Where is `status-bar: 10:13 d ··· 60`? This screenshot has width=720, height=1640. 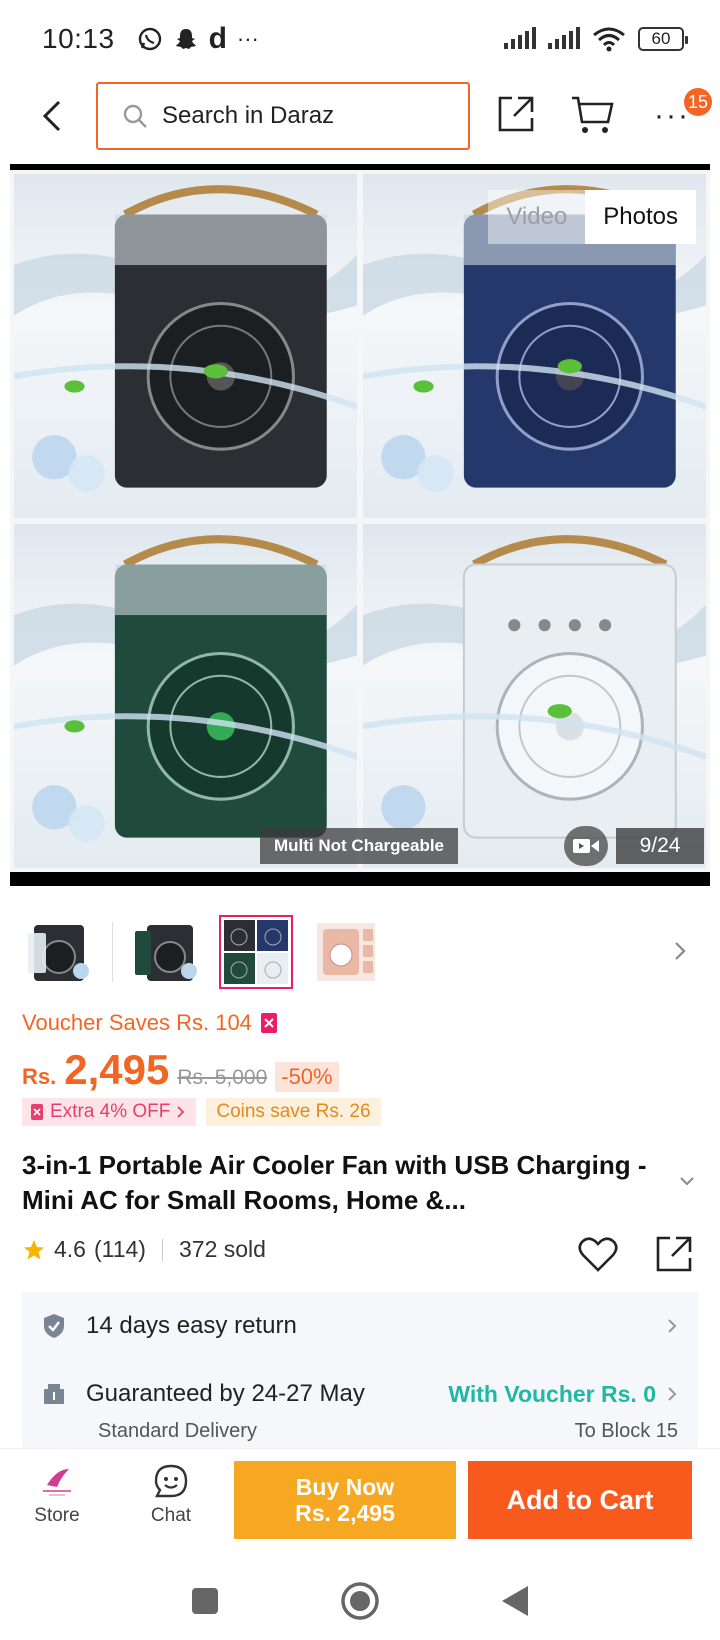
status-bar: 10:13 d ··· 60 is located at coordinates (360, 39).